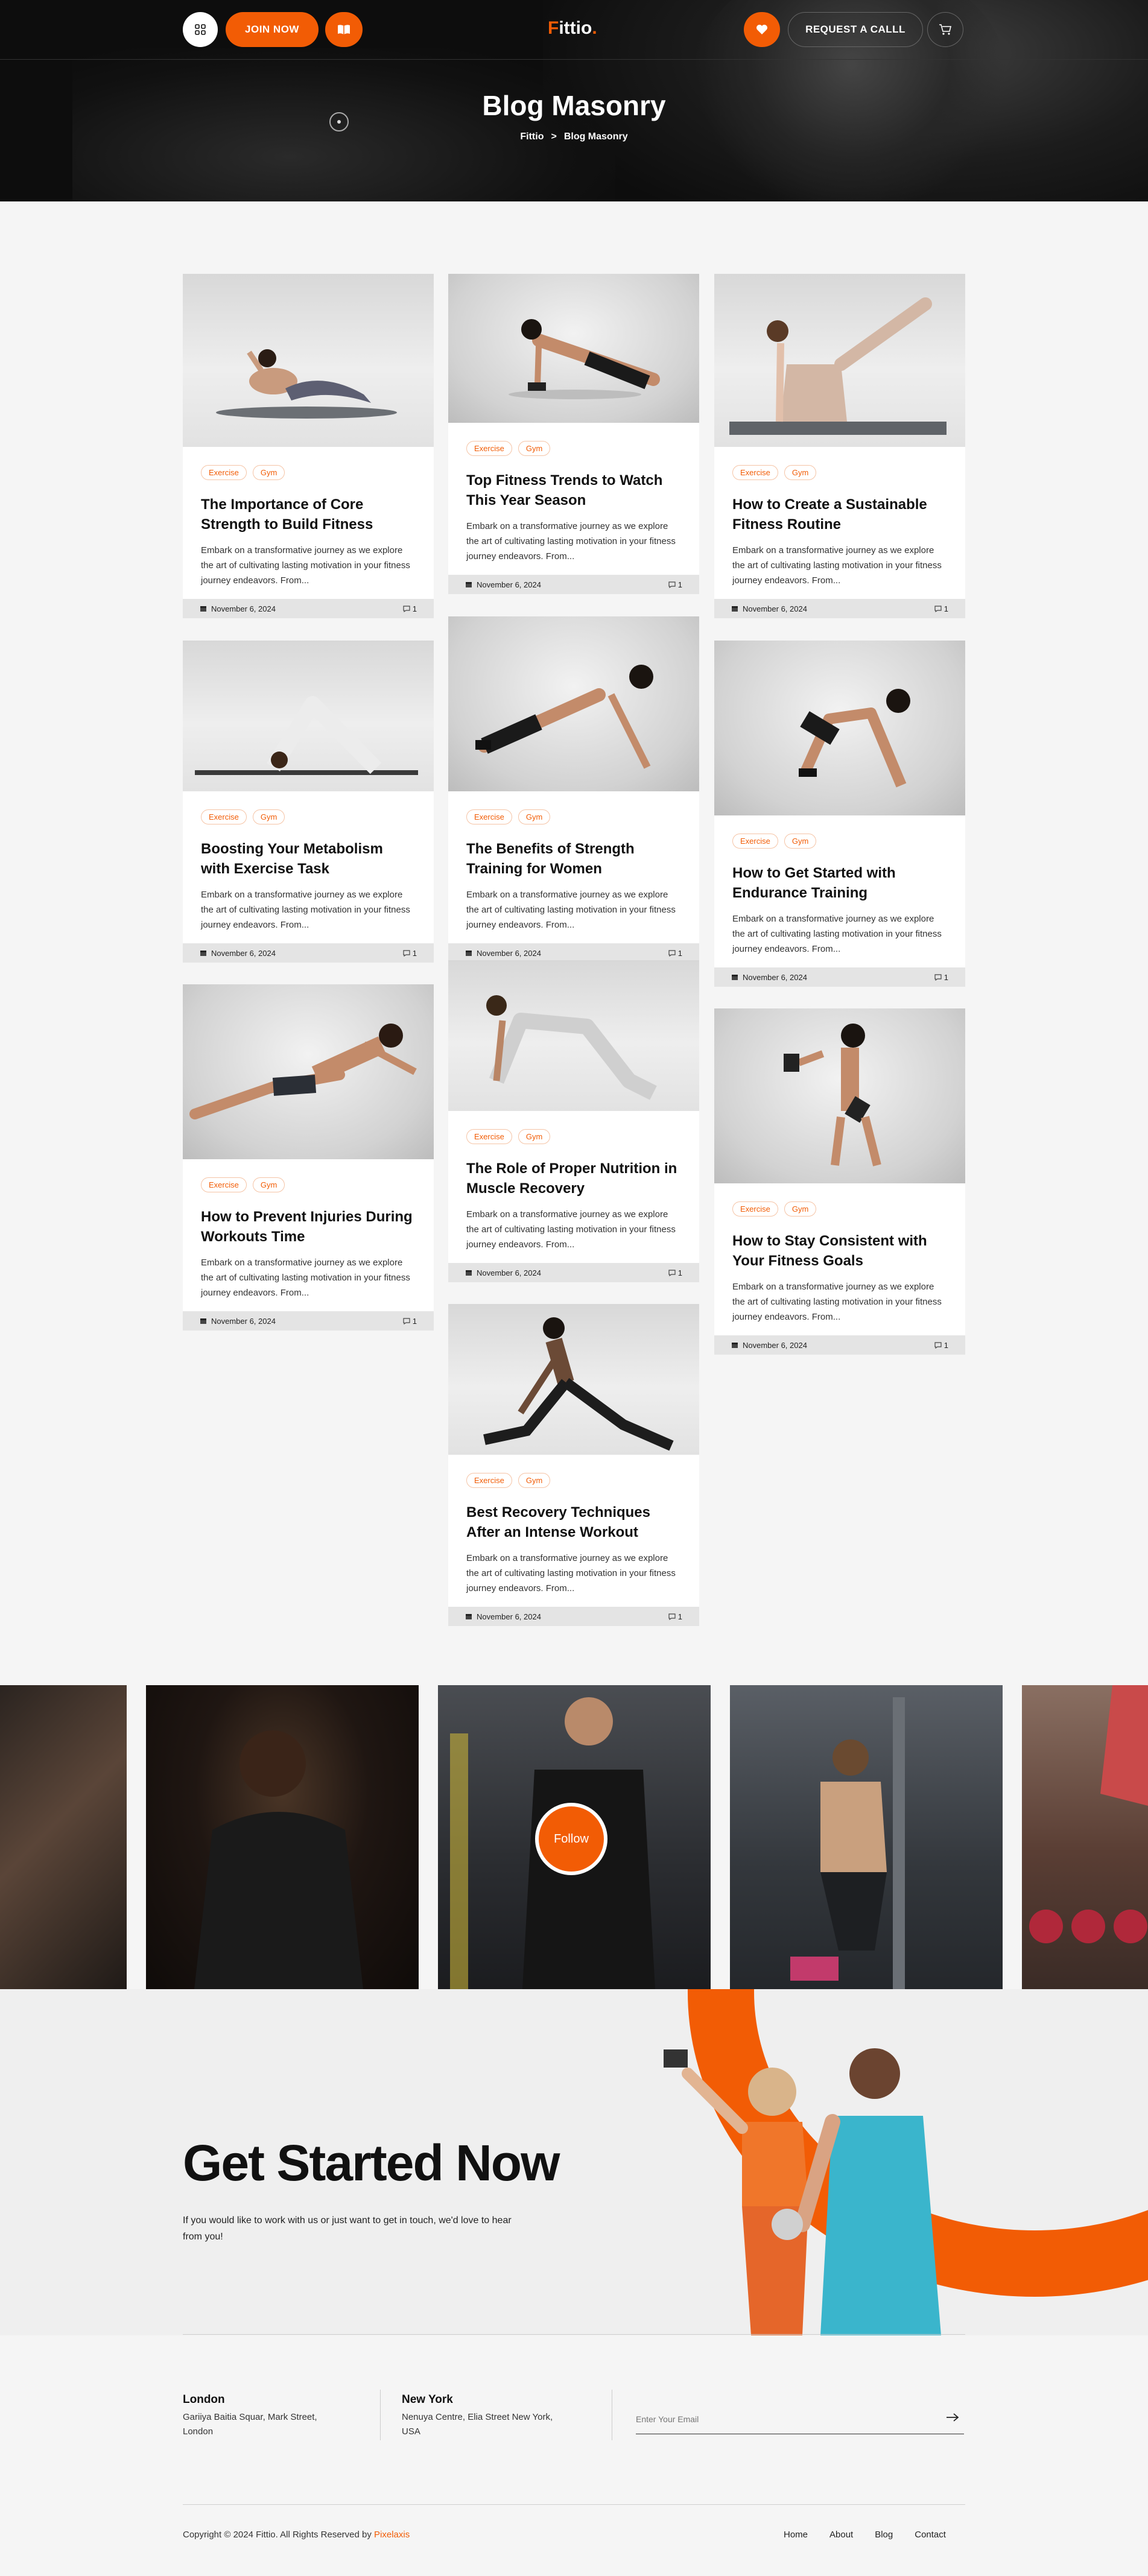 The height and width of the screenshot is (2576, 1148). What do you see at coordinates (796, 2535) in the screenshot?
I see `footer-nav-home: Home` at bounding box center [796, 2535].